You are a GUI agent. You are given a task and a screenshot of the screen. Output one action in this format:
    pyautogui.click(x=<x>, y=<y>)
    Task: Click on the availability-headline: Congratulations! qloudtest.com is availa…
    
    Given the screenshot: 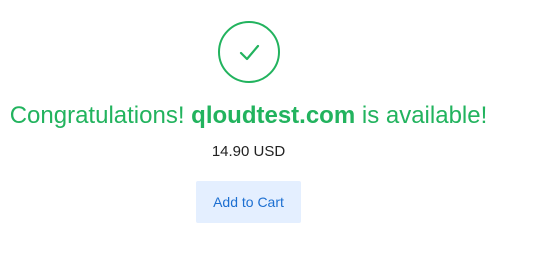 What is the action you would take?
    pyautogui.click(x=248, y=116)
    